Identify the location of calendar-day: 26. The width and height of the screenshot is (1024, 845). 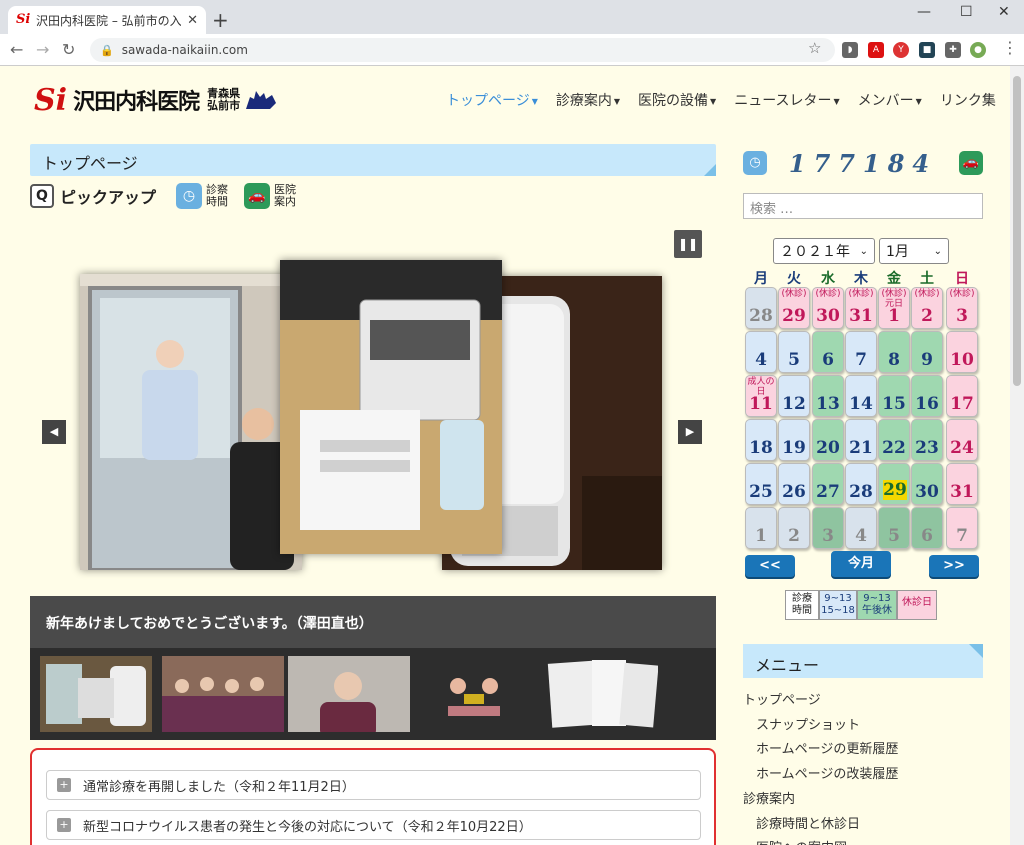
(794, 484).